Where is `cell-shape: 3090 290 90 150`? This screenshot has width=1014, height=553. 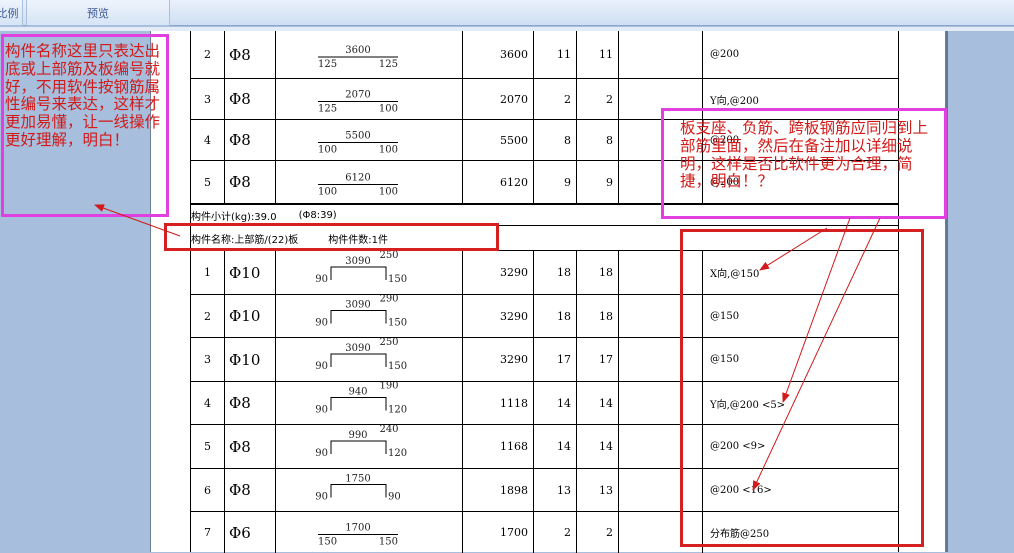 cell-shape: 3090 290 90 150 is located at coordinates (369, 316).